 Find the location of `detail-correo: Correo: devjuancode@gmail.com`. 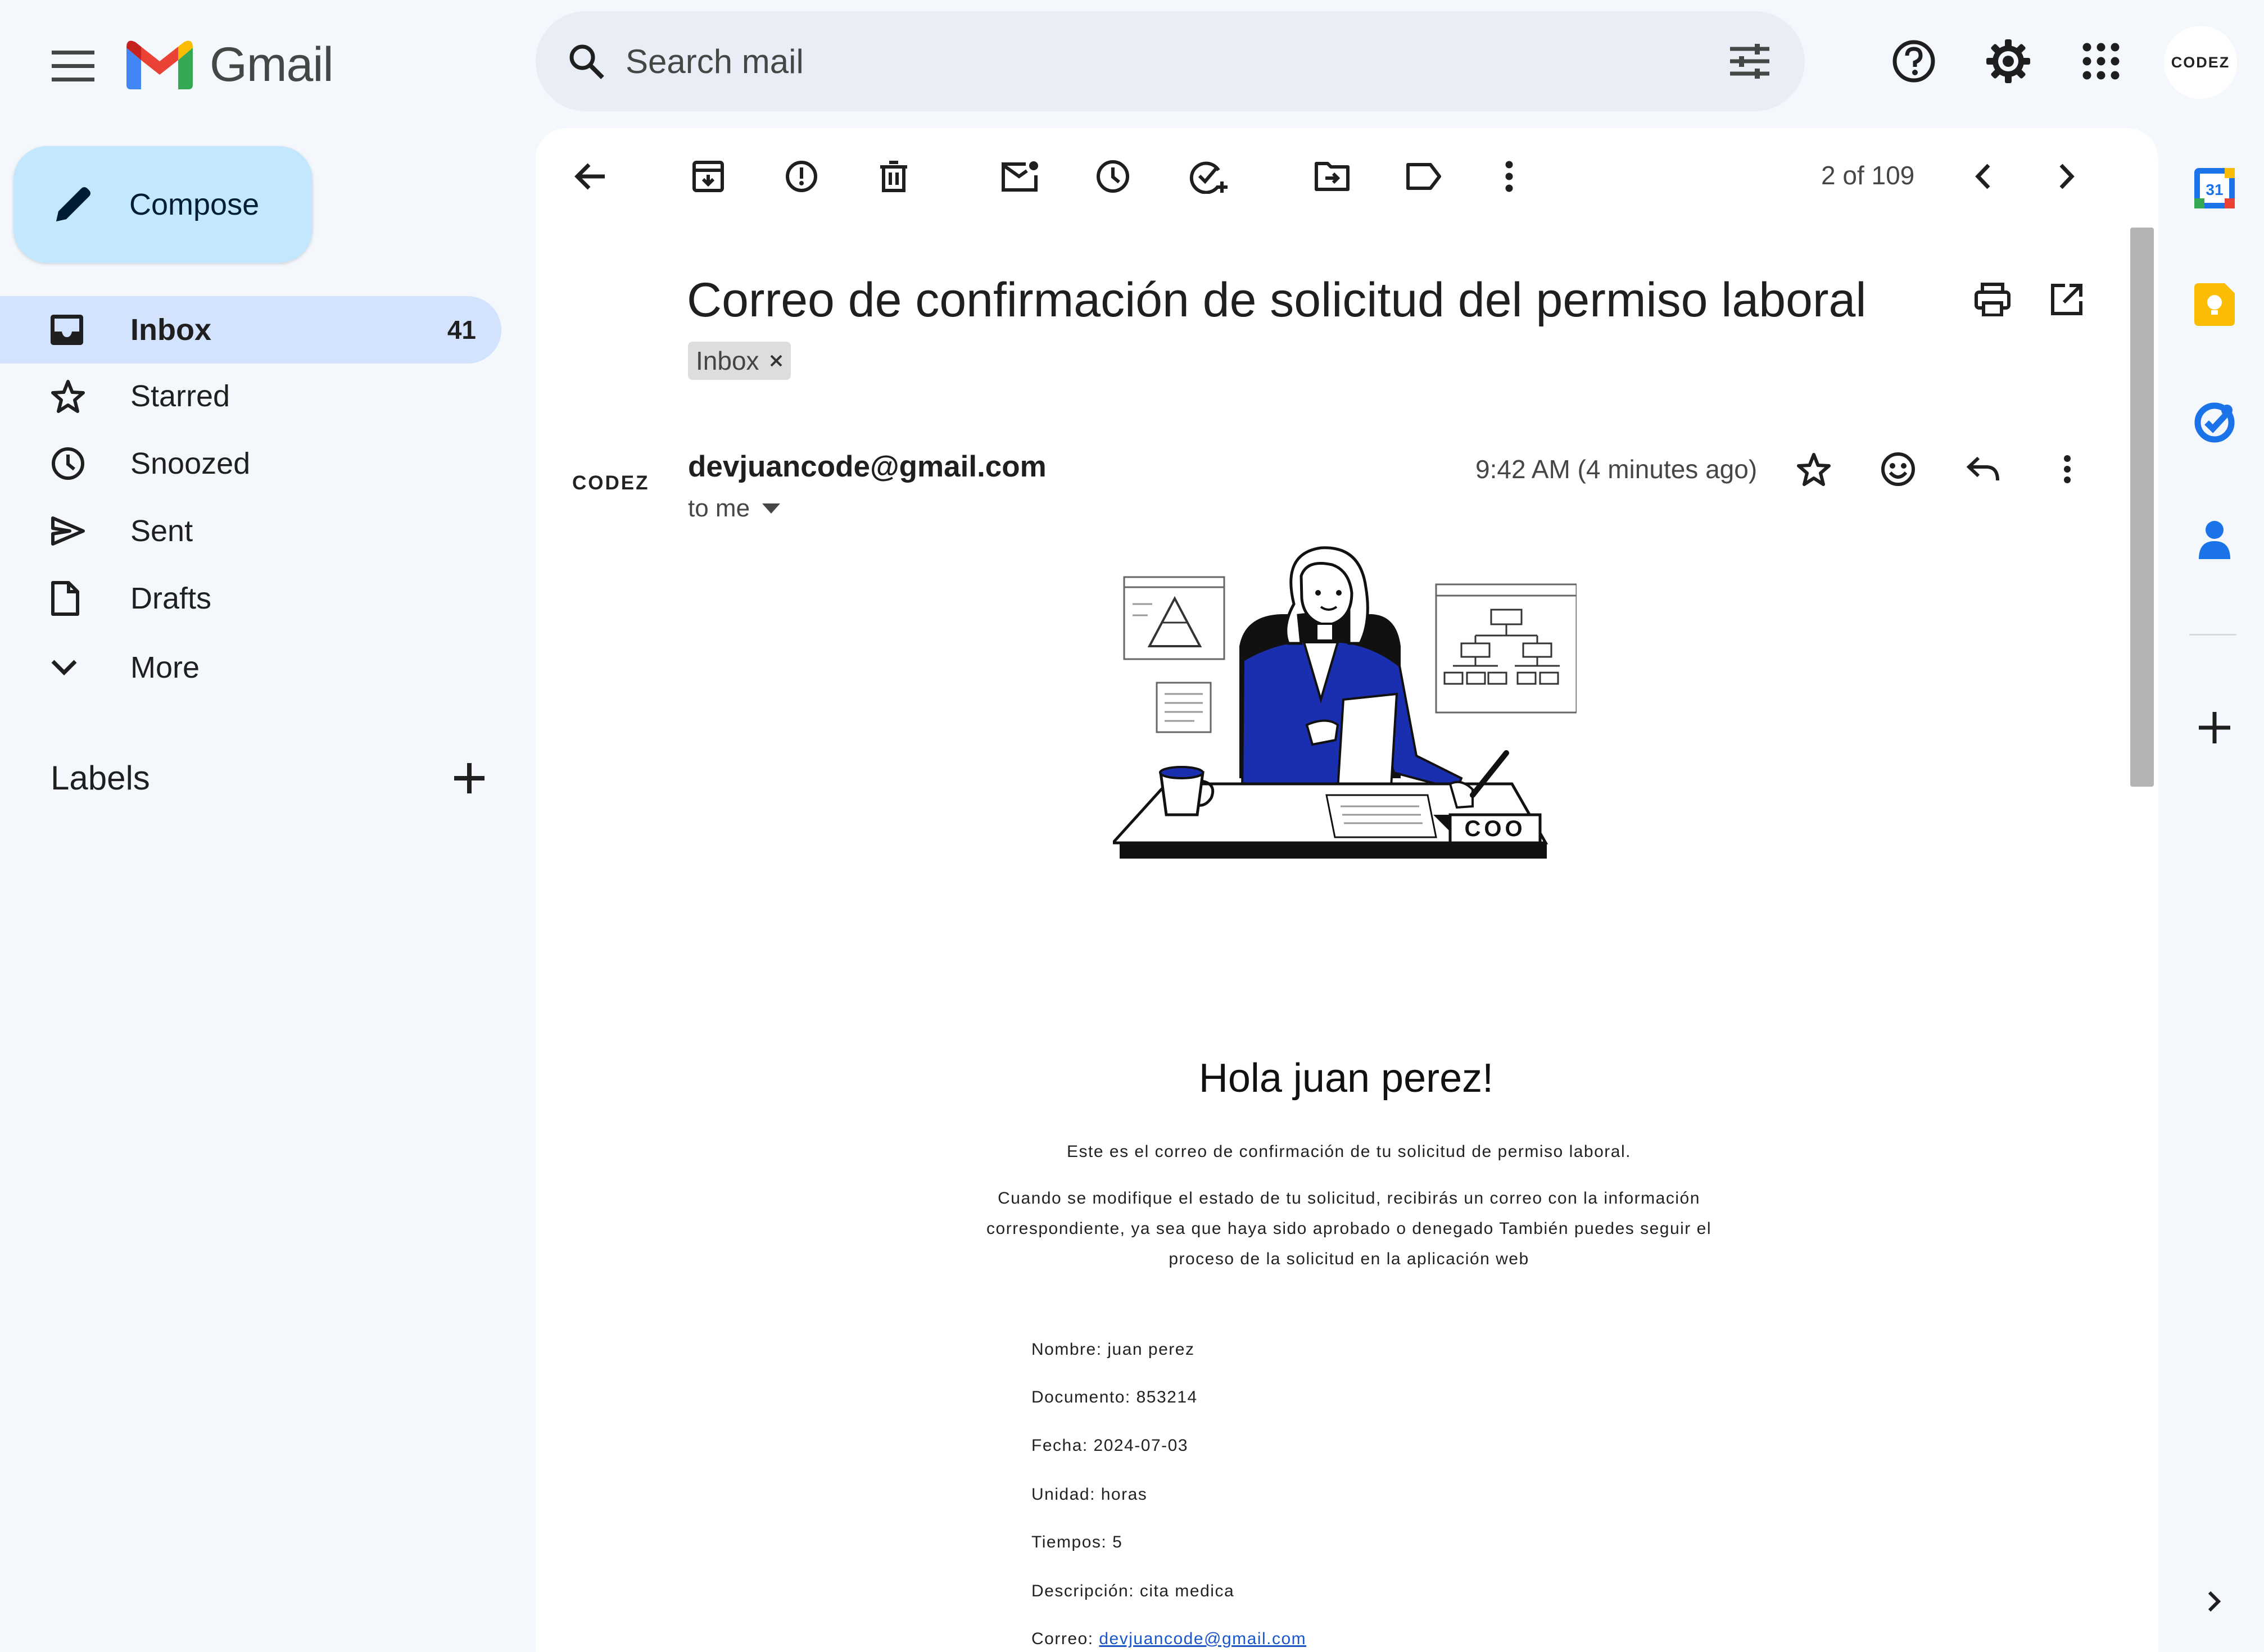

detail-correo: Correo: devjuancode@gmail.com is located at coordinates (1169, 1639).